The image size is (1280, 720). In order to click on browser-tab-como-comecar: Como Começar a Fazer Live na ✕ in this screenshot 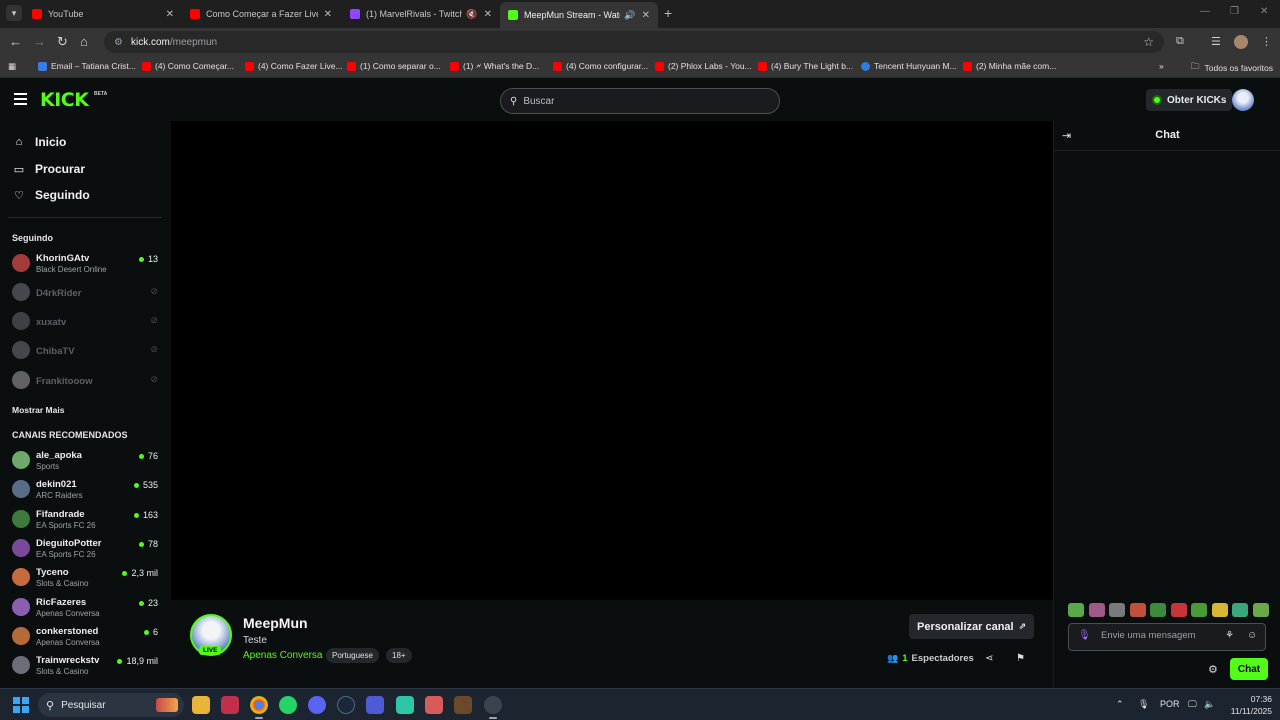, I will do `click(261, 14)`.